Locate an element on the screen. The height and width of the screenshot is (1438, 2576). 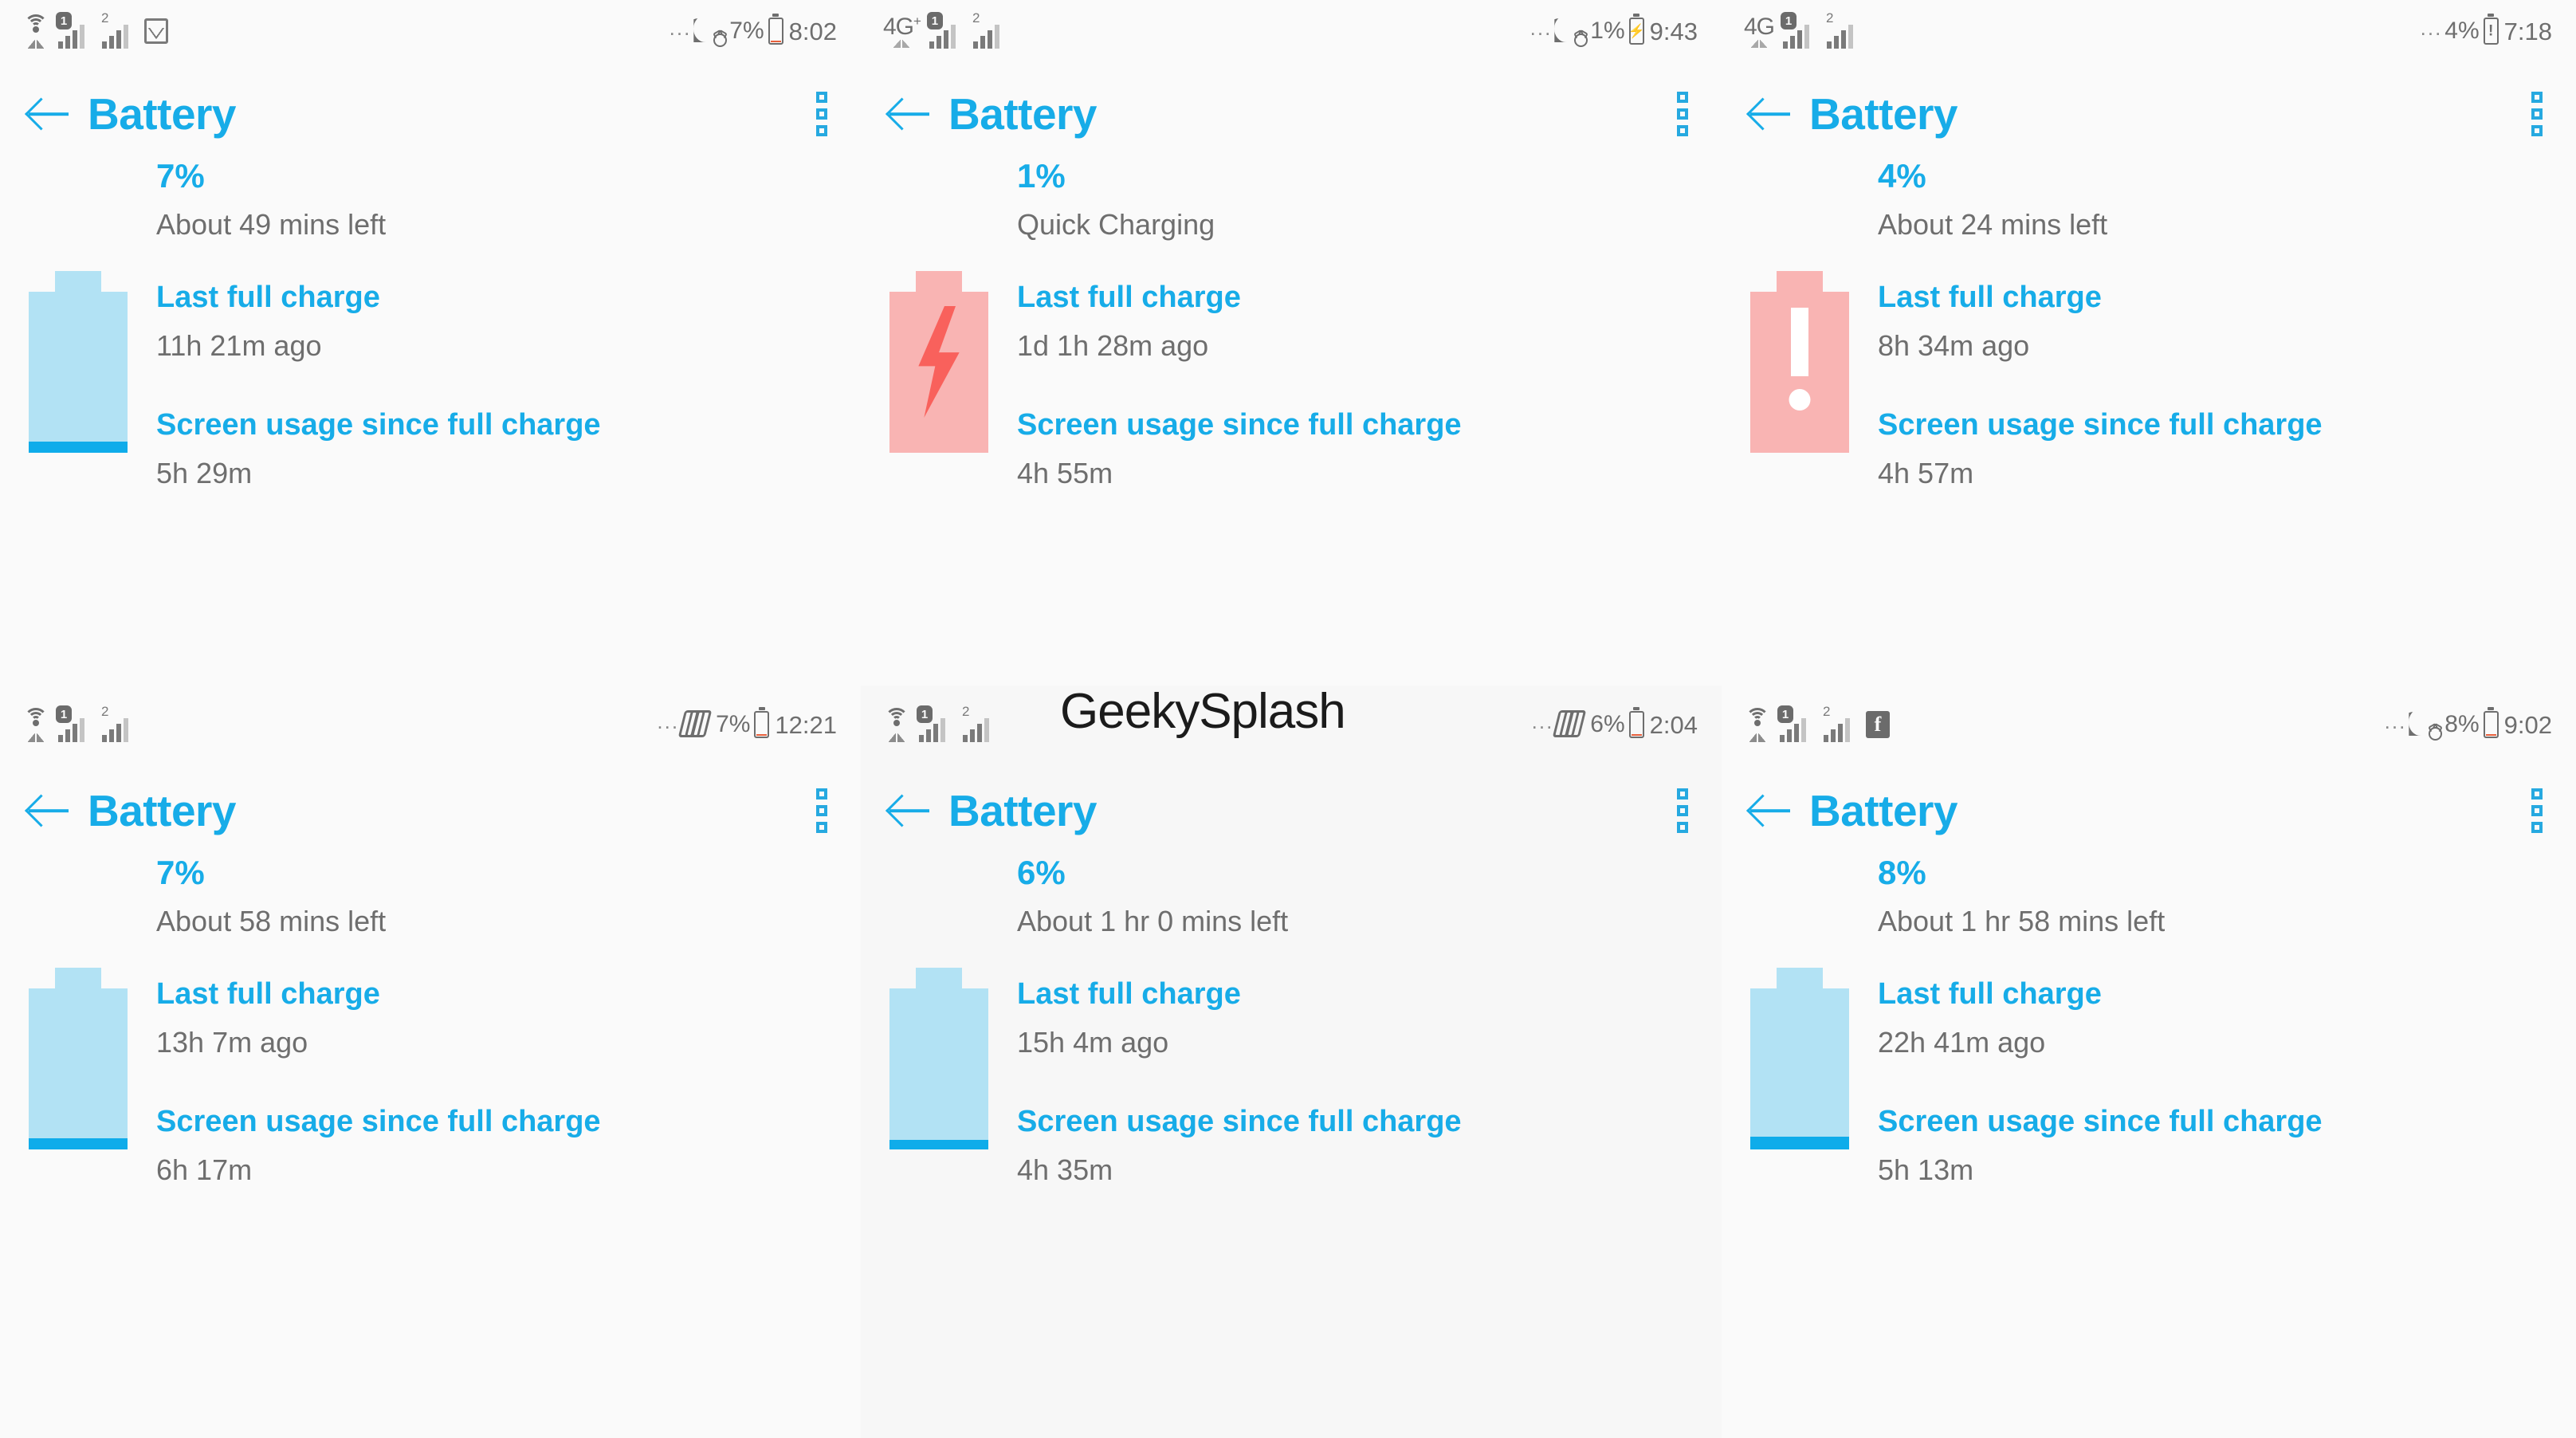
status-clock: 2:04 is located at coordinates (1673, 724).